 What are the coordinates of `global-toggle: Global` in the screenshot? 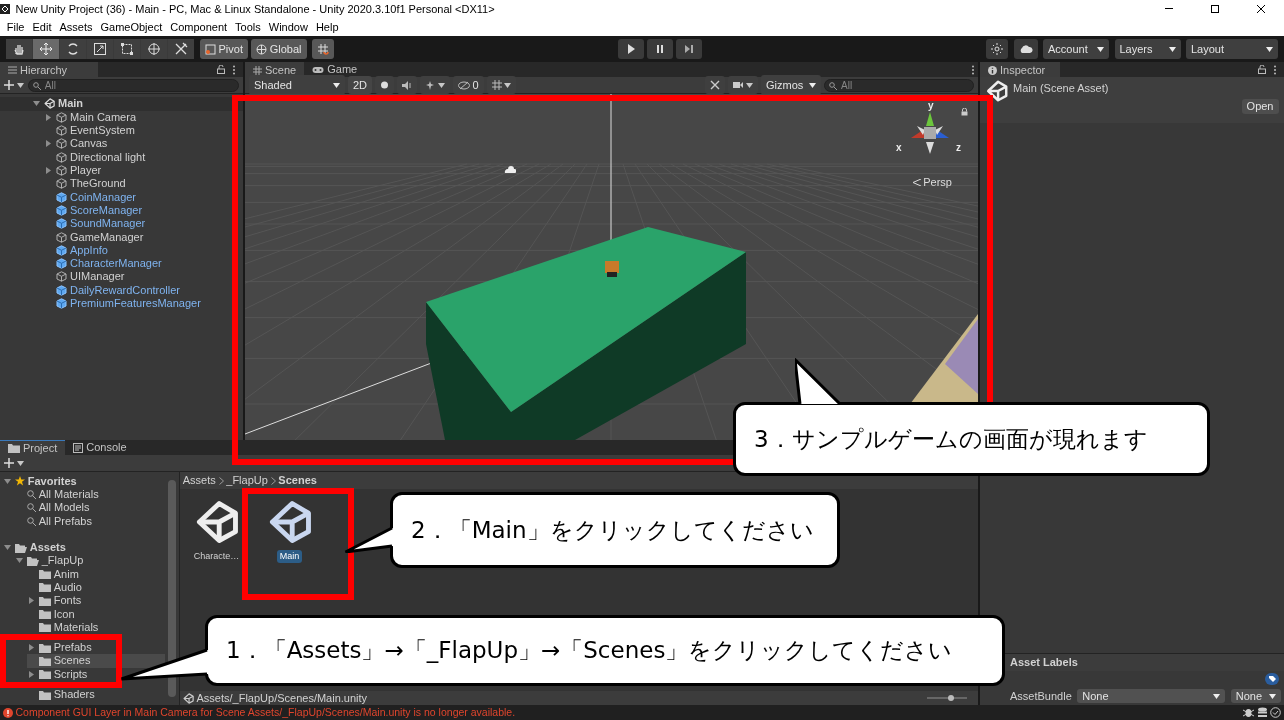 It's located at (278, 49).